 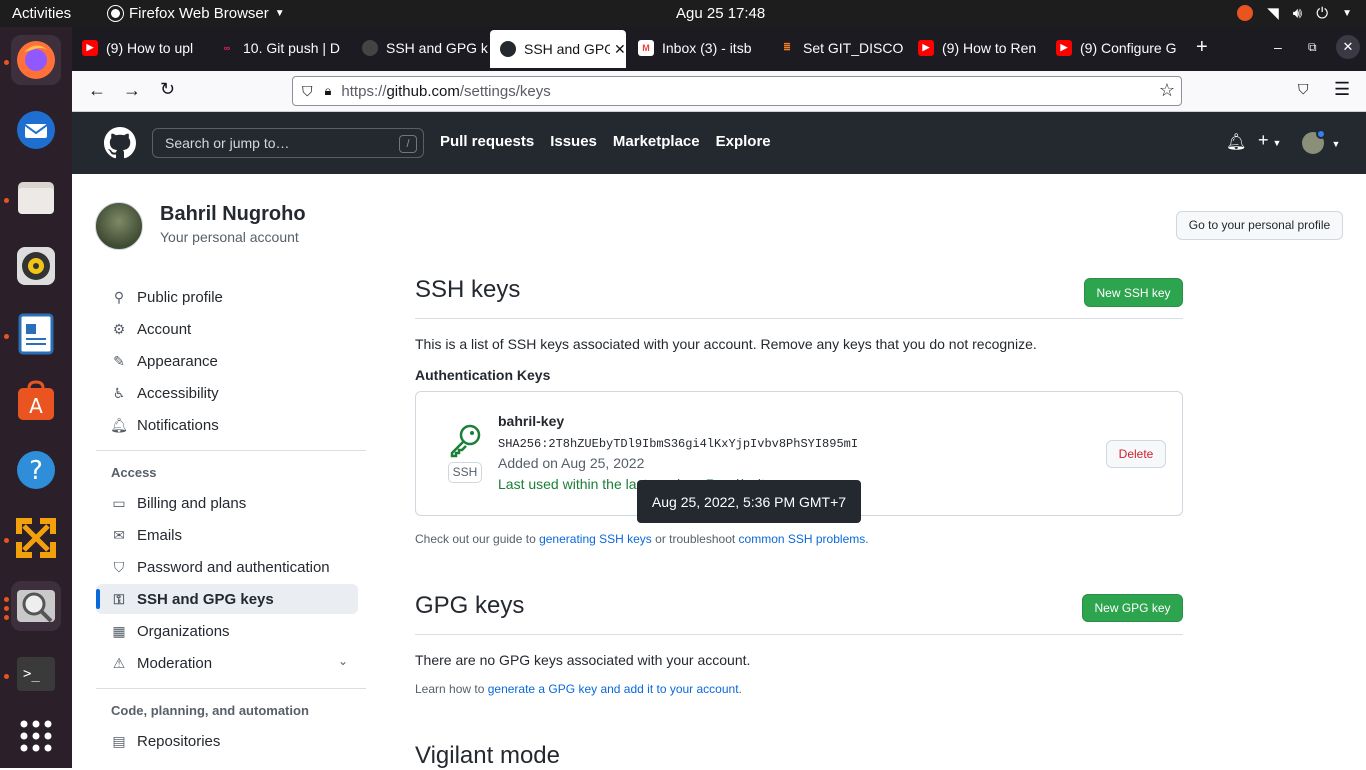 I want to click on activities-button: Activities, so click(x=41, y=13).